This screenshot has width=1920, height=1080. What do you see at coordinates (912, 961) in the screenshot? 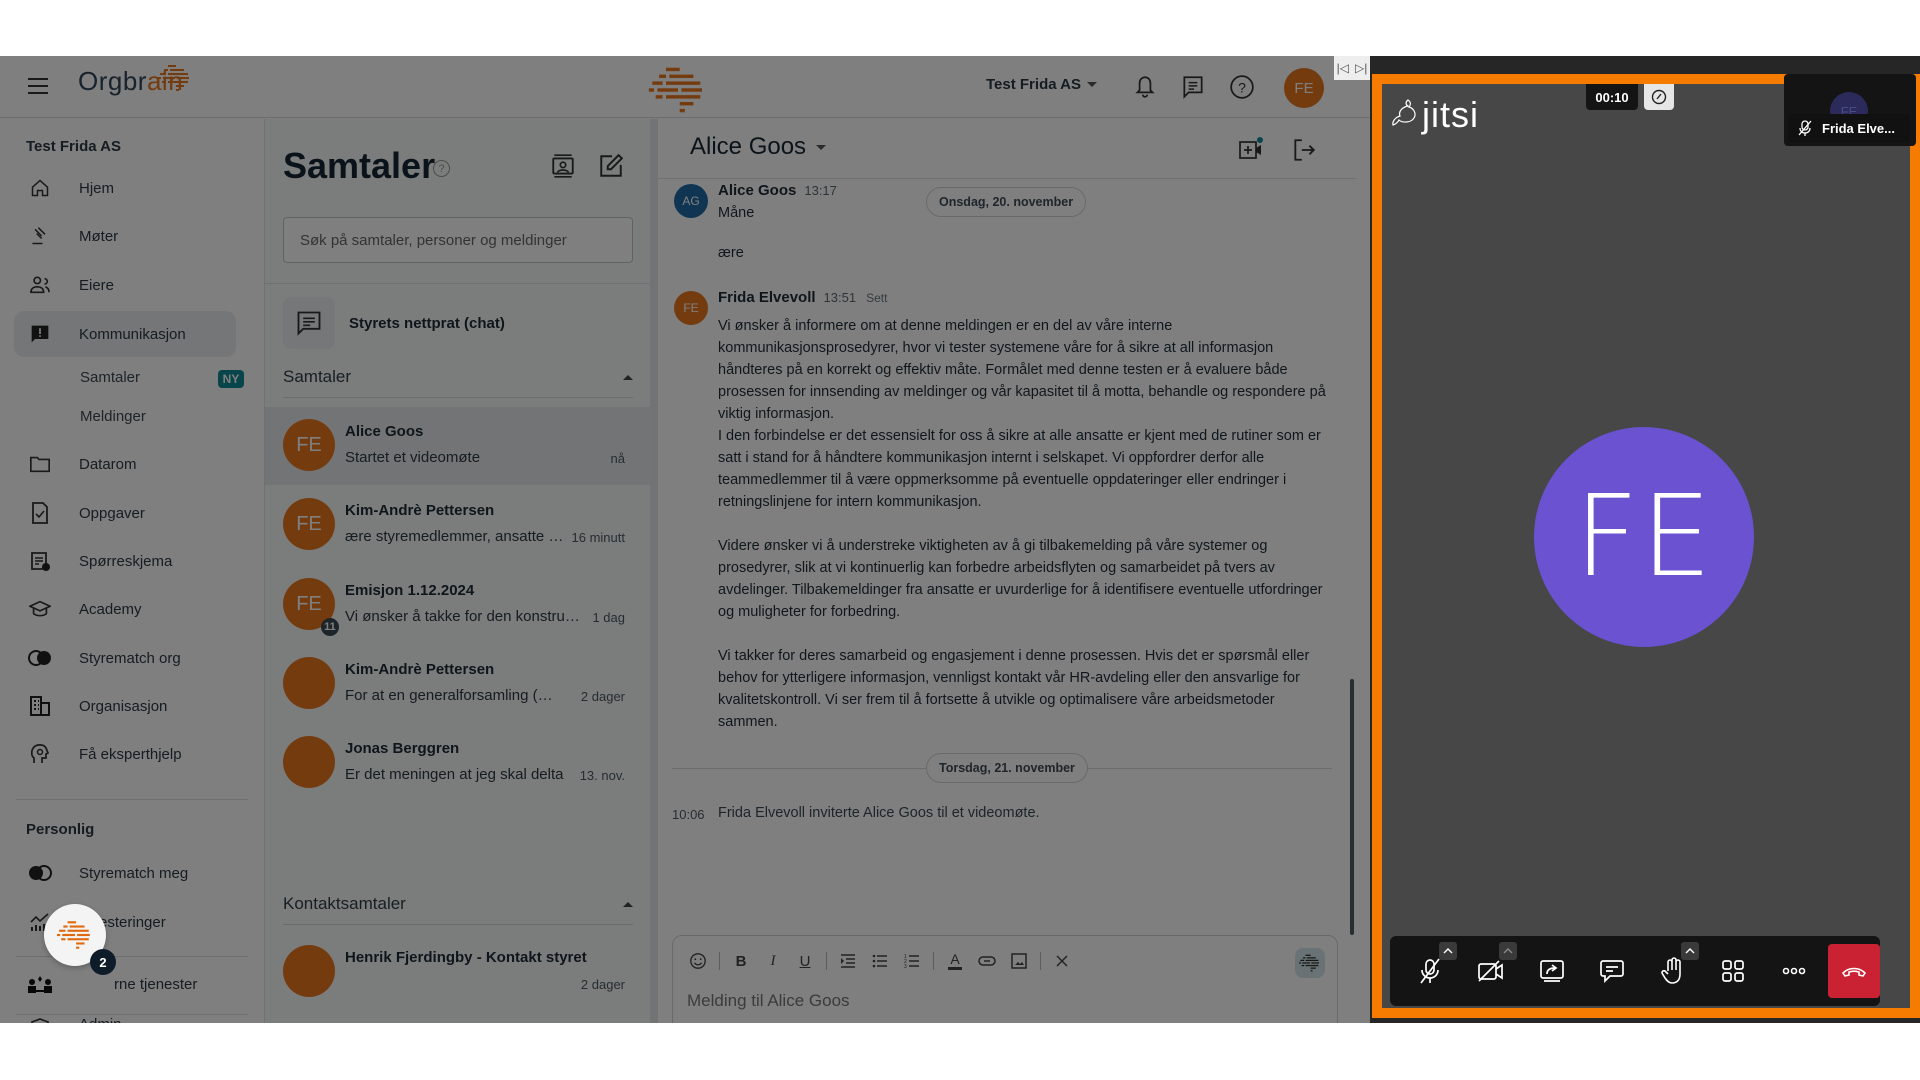
I see `numbered-list-icon: 123` at bounding box center [912, 961].